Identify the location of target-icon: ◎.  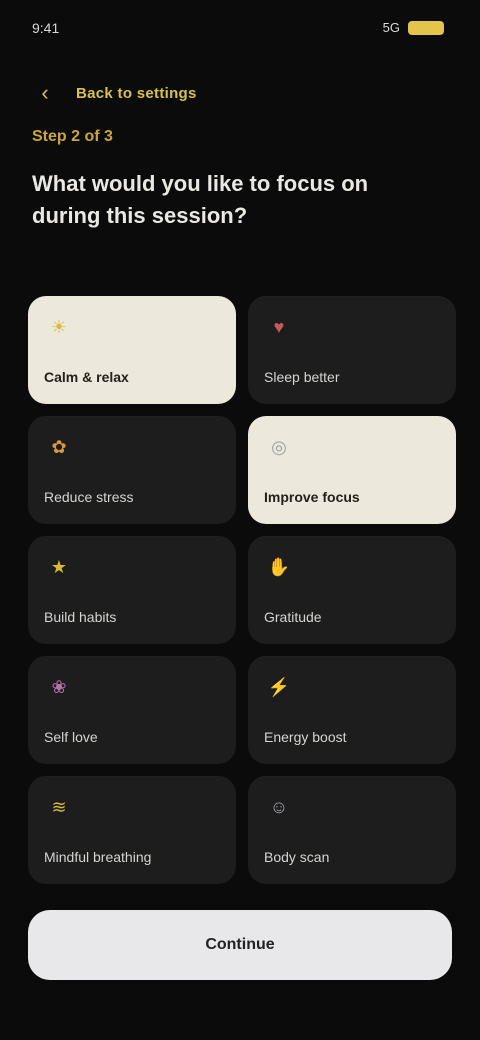
(279, 446).